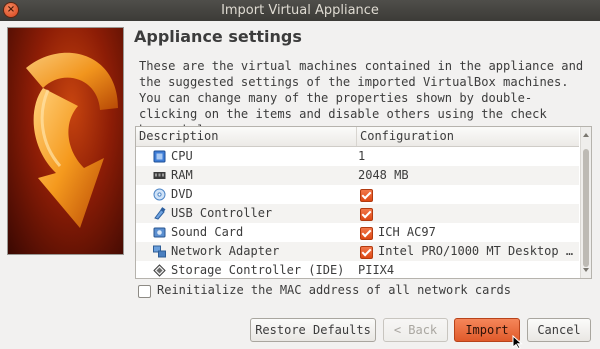  I want to click on tree-row-label: USB Controller, so click(222, 213).